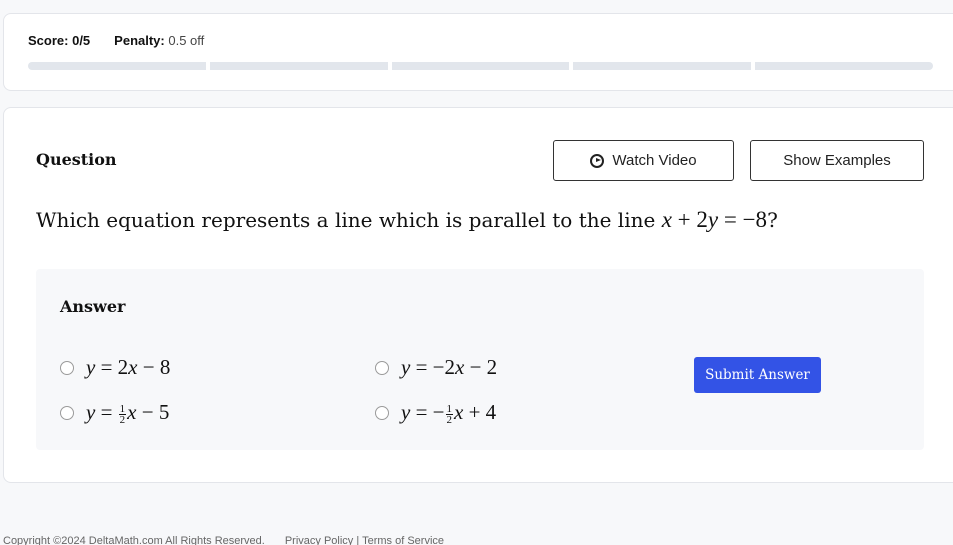 The height and width of the screenshot is (545, 953). I want to click on prompt-end: ?, so click(772, 220).